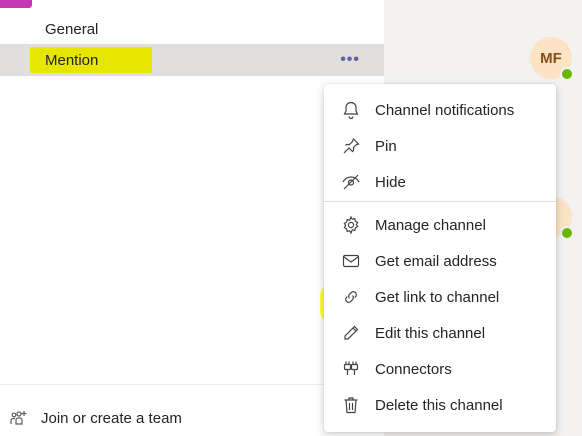  I want to click on avatar: MF, so click(552, 59).